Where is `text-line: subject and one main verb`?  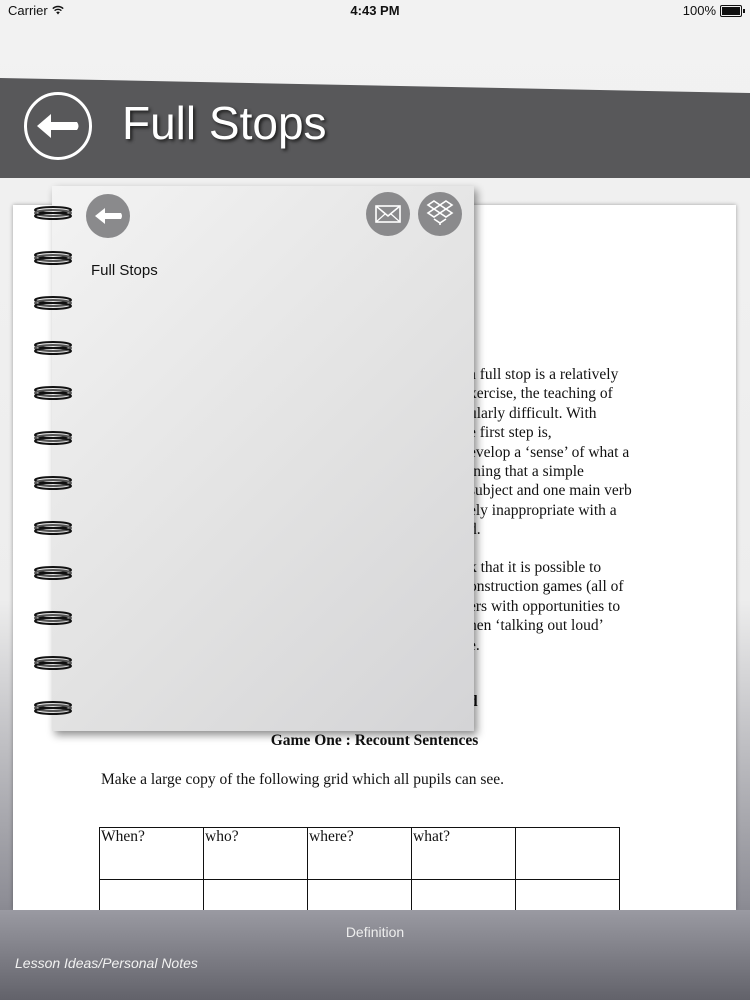
text-line: subject and one main verb is located at coordinates (550, 491).